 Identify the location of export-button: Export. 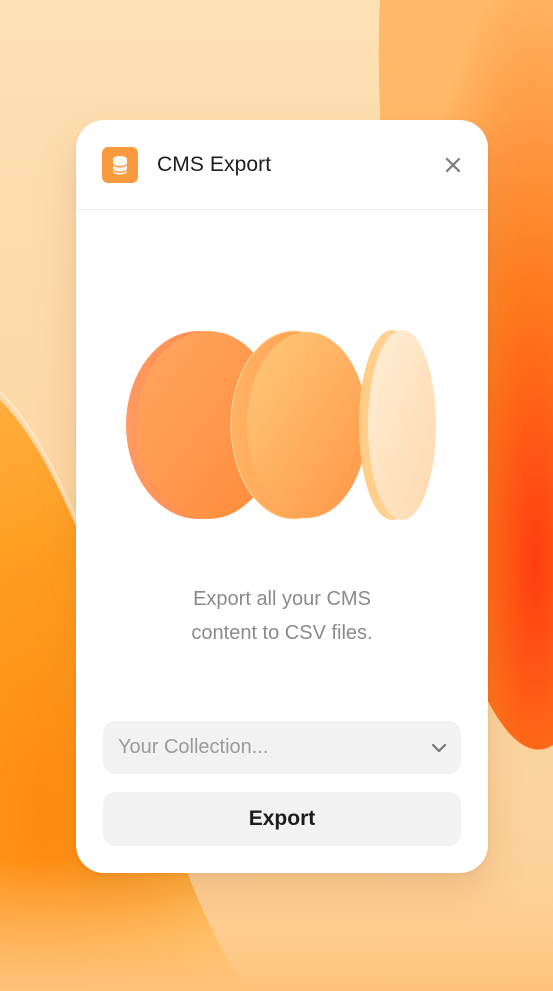
(282, 819).